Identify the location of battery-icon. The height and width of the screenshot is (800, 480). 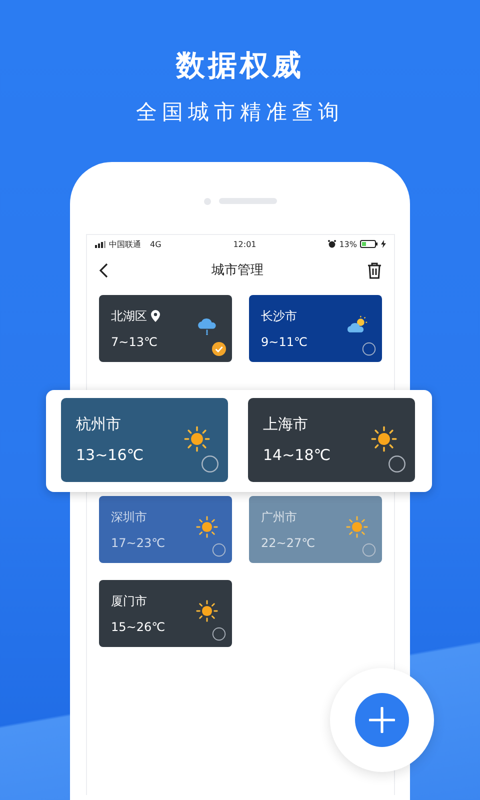
(369, 244).